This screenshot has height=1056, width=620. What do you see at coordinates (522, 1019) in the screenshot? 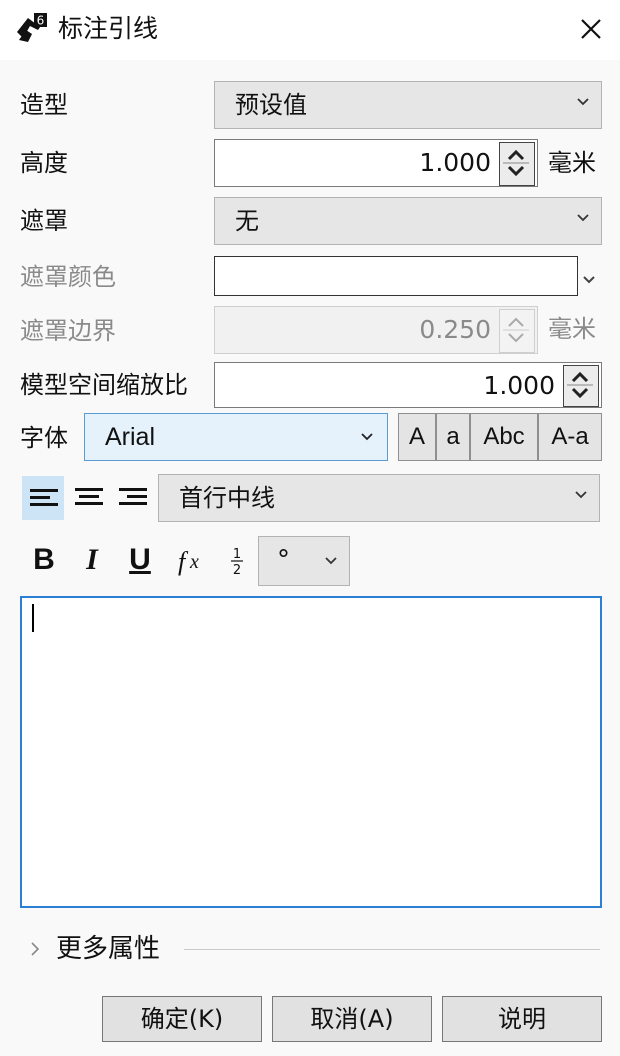
I see `help-button: 说明` at bounding box center [522, 1019].